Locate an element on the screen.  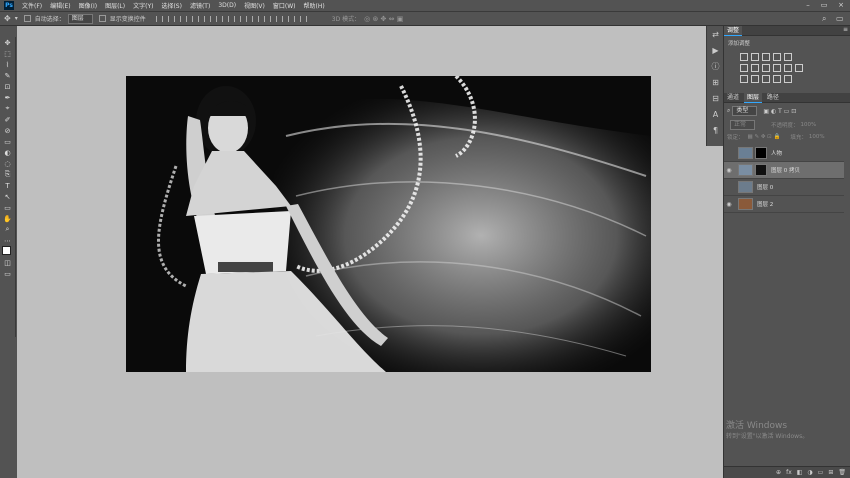
tab-paths: 路径 is located at coordinates (773, 97).